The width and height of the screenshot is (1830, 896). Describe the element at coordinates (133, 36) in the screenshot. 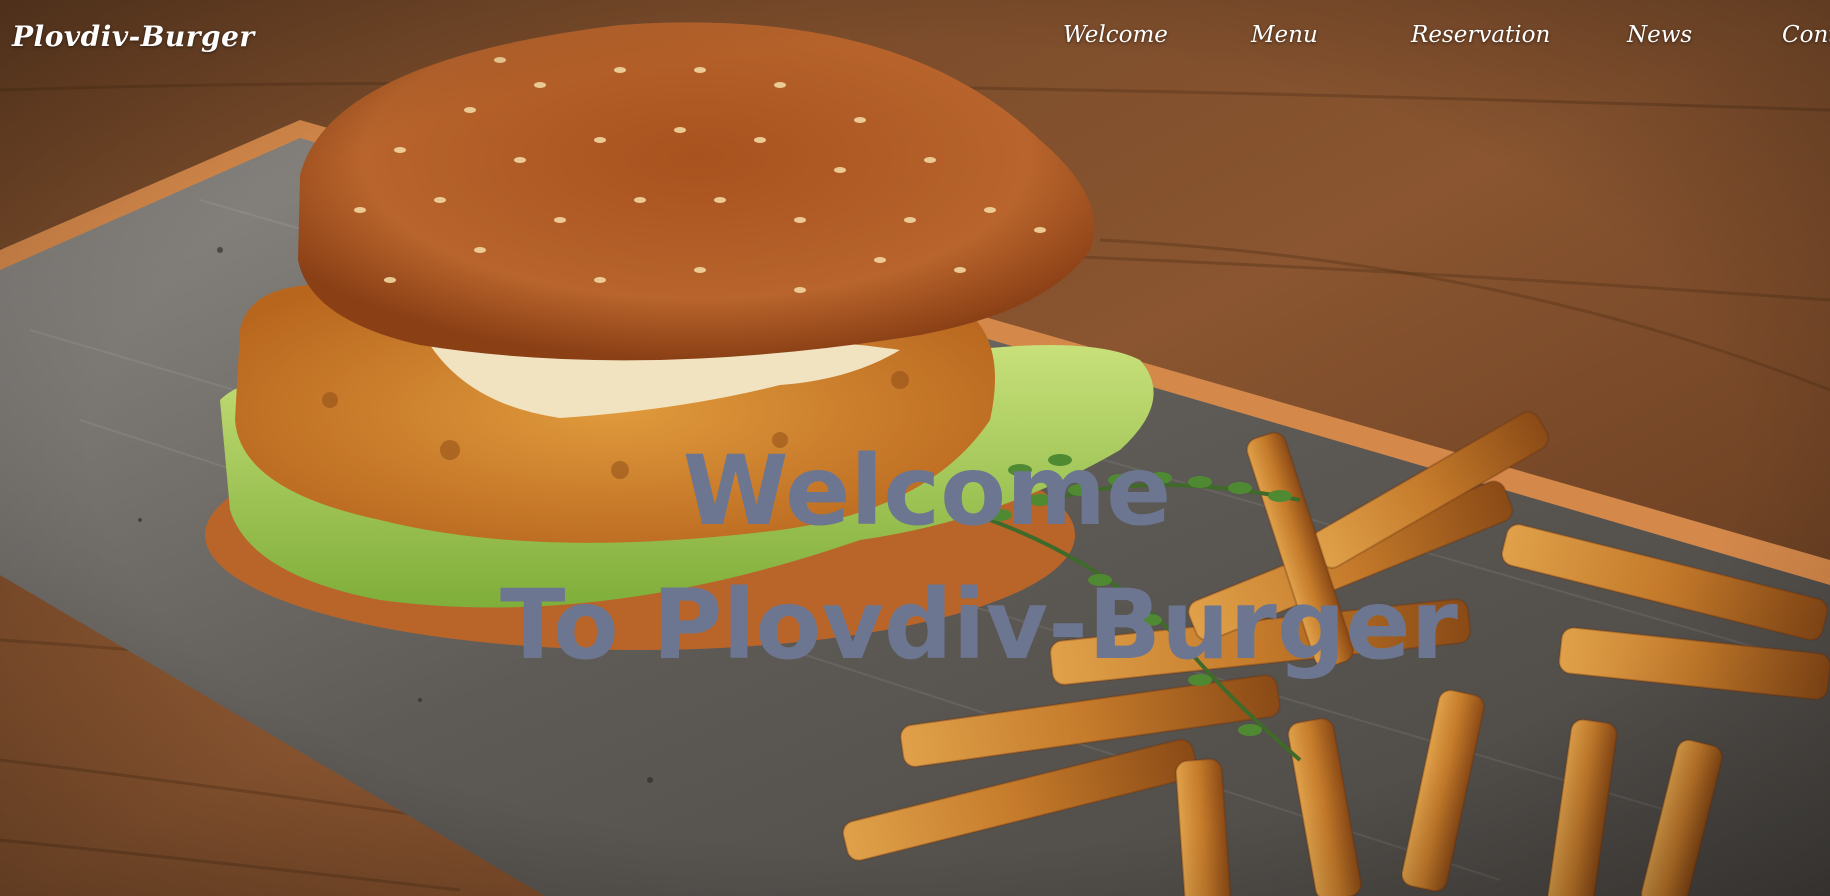

I see `site-logo: Plovdiv-Burger` at that location.